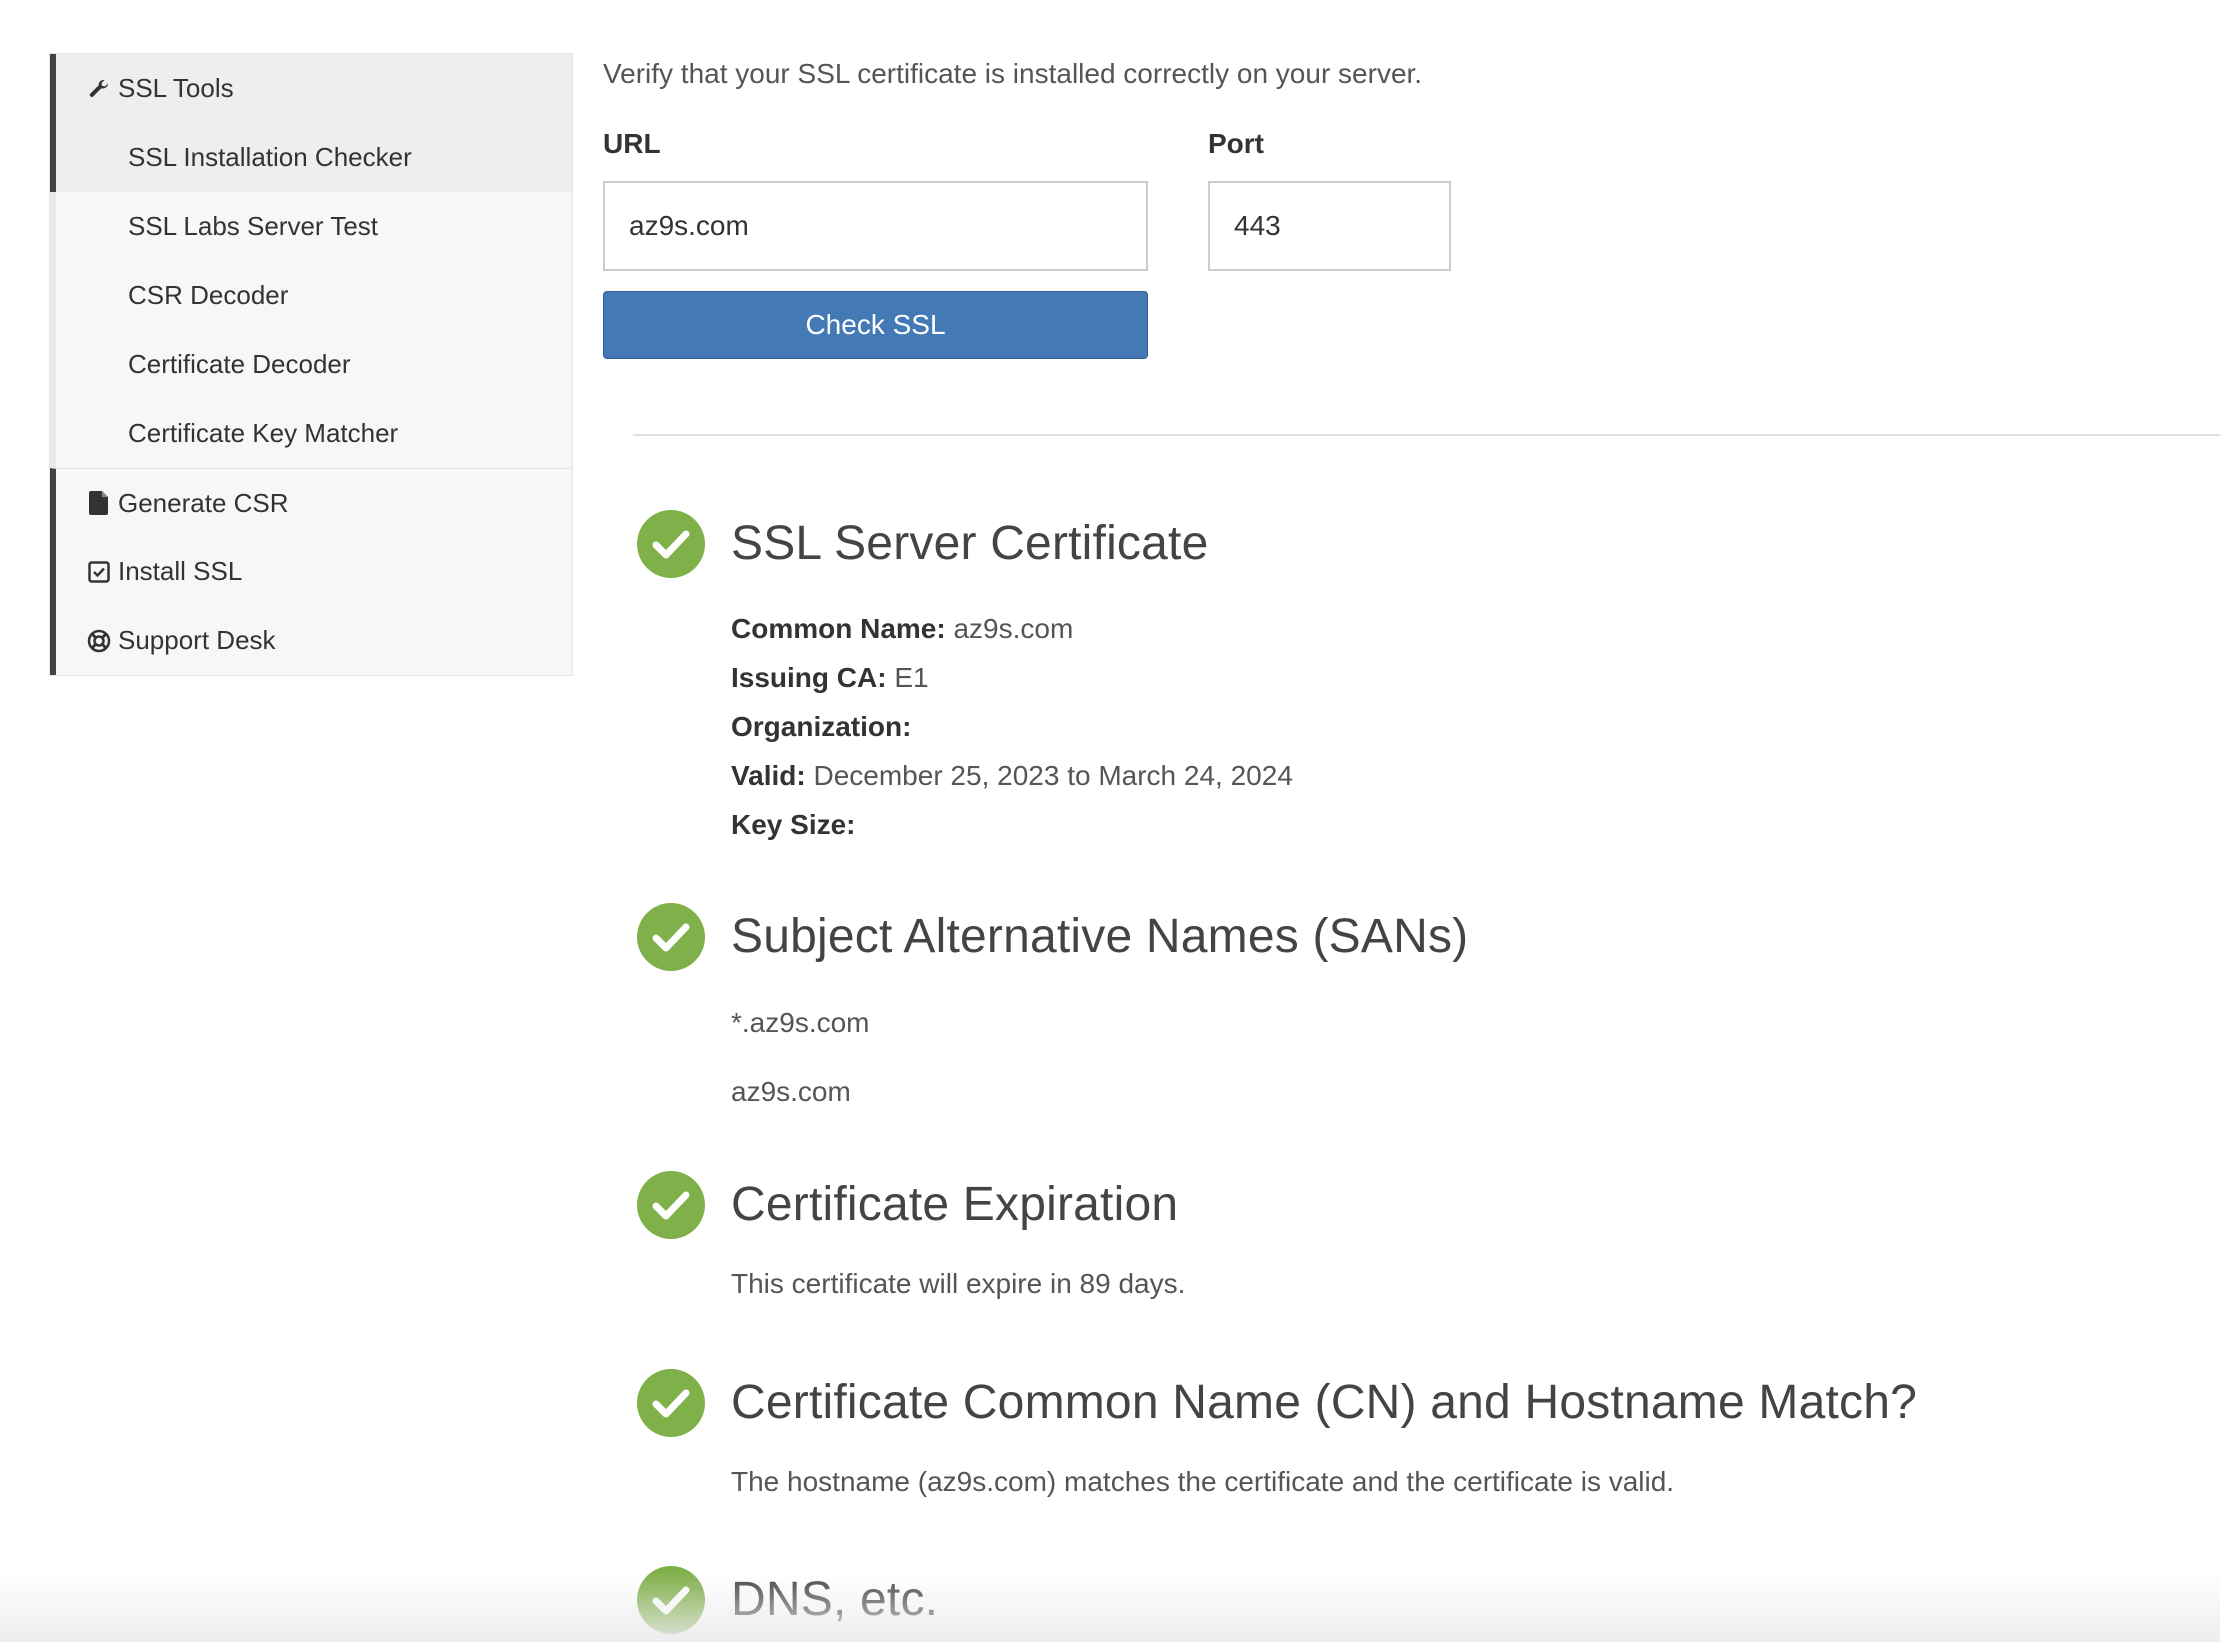  What do you see at coordinates (270, 157) in the screenshot?
I see `sidebar-item-label: SSL Installation Checker` at bounding box center [270, 157].